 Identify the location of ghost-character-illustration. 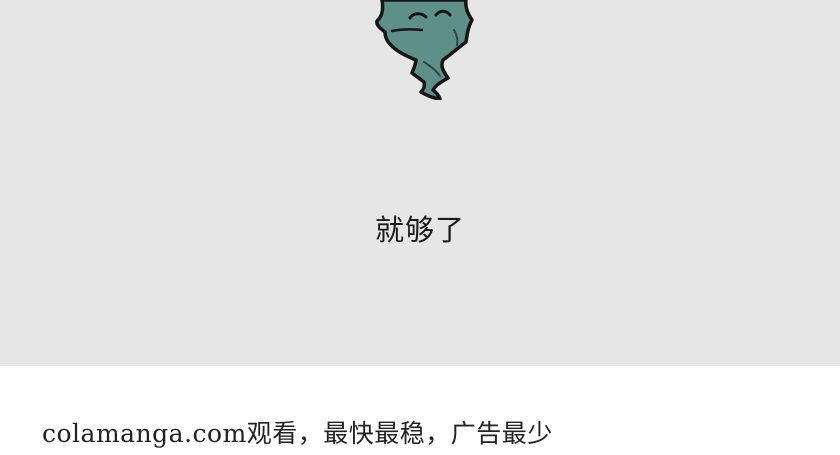
(424, 50).